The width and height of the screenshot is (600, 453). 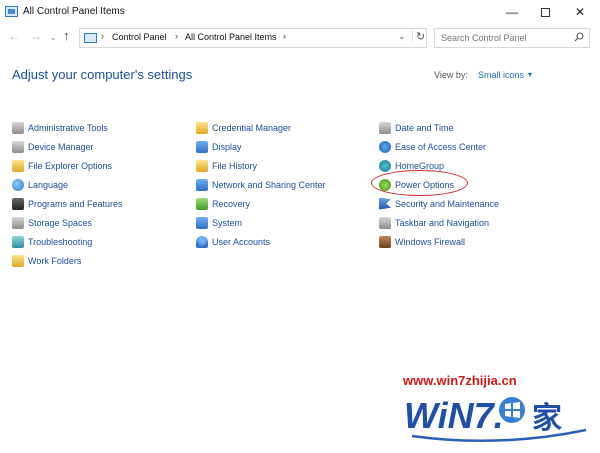 I want to click on language-icon, so click(x=18, y=184).